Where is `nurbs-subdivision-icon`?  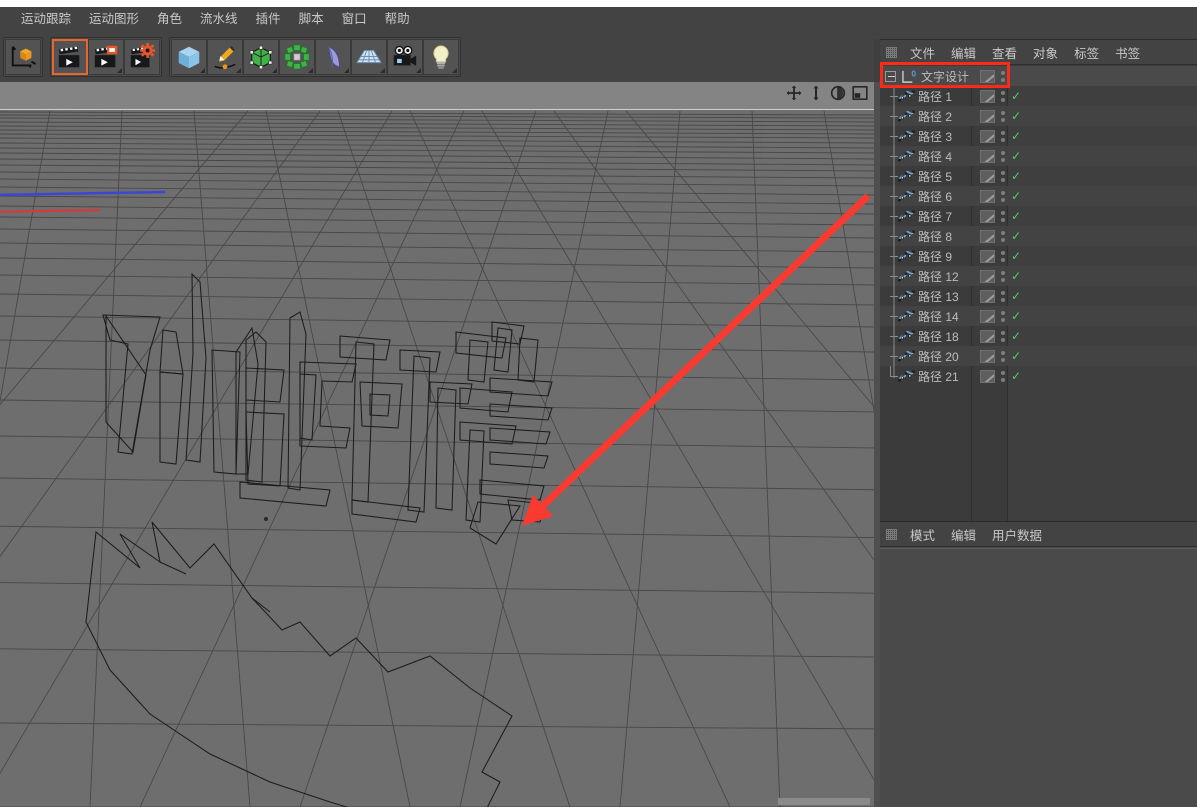
nurbs-subdivision-icon is located at coordinates (261, 57).